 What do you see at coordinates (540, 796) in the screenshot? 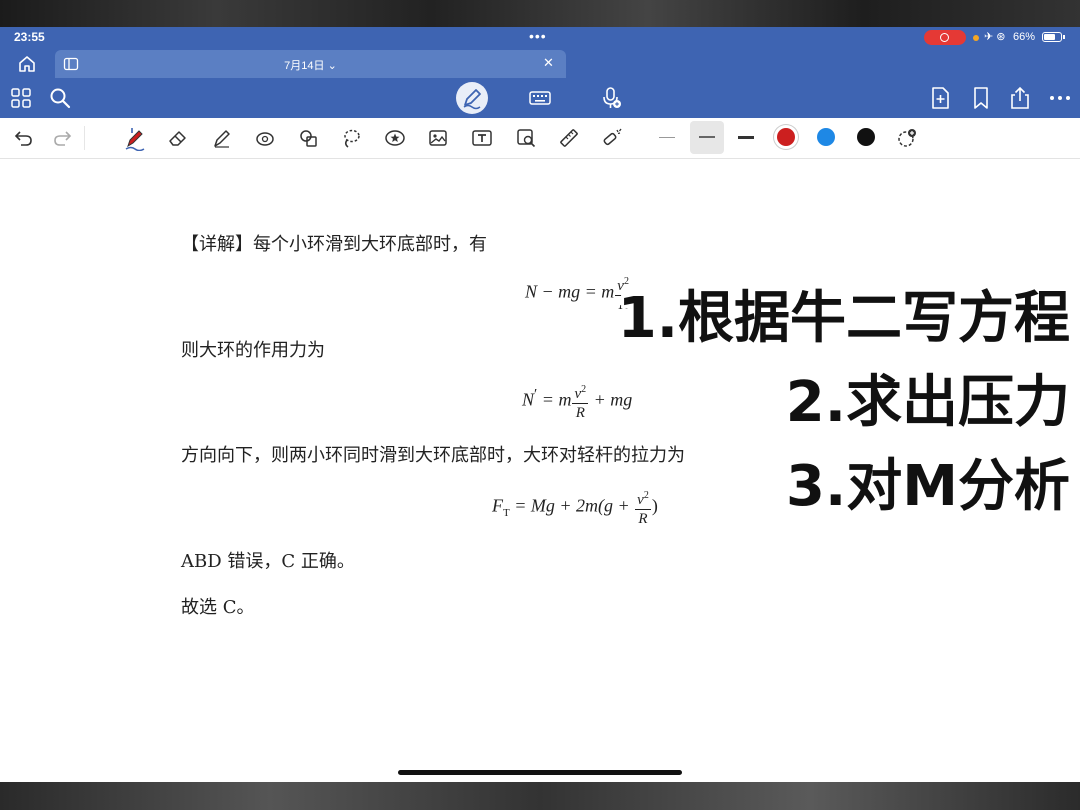
I see `video-frame-bottom` at bounding box center [540, 796].